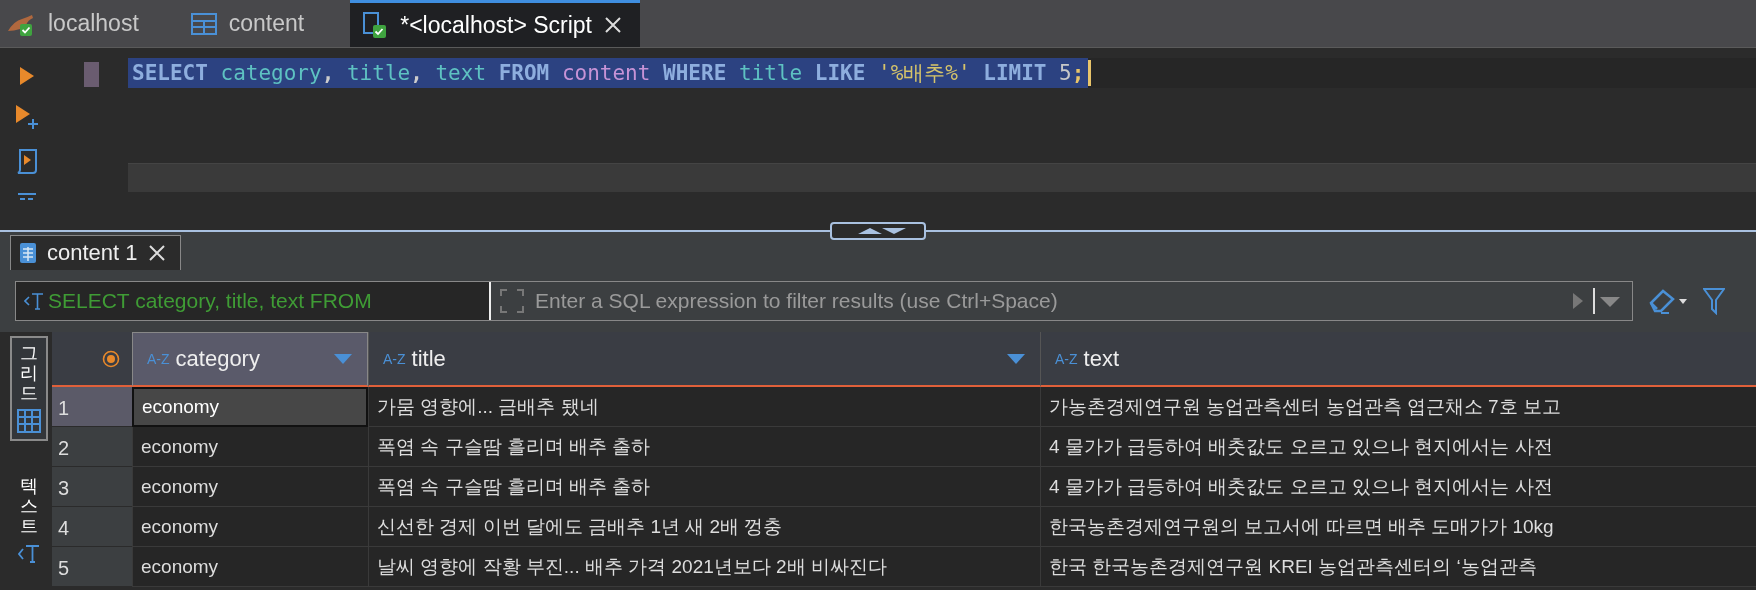 This screenshot has height=590, width=1756. Describe the element at coordinates (704, 567) in the screenshot. I see `table-cell: 날씨 영향에 작황 부진... 배추 가격 2021년보다 2배 비싸진다` at that location.